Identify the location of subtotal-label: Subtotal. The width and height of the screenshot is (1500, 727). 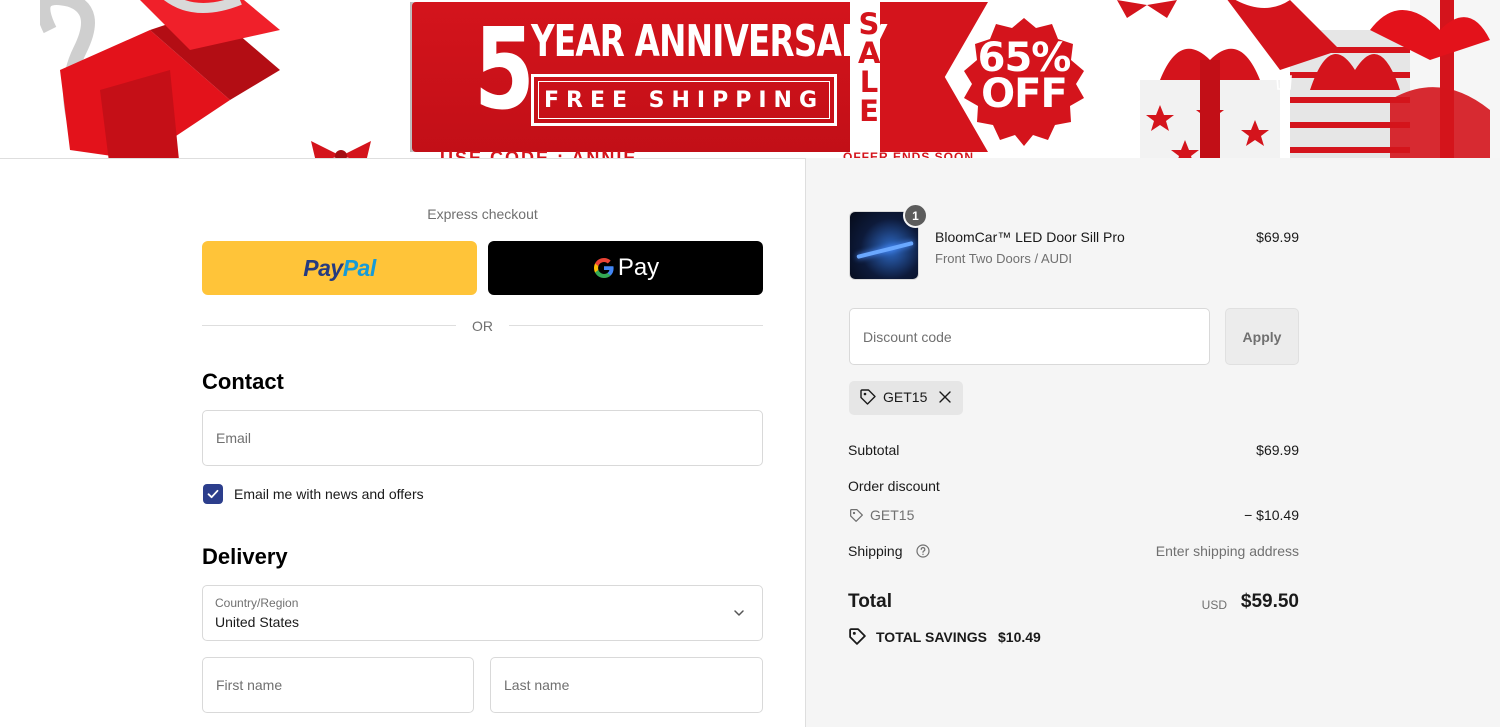
(874, 450).